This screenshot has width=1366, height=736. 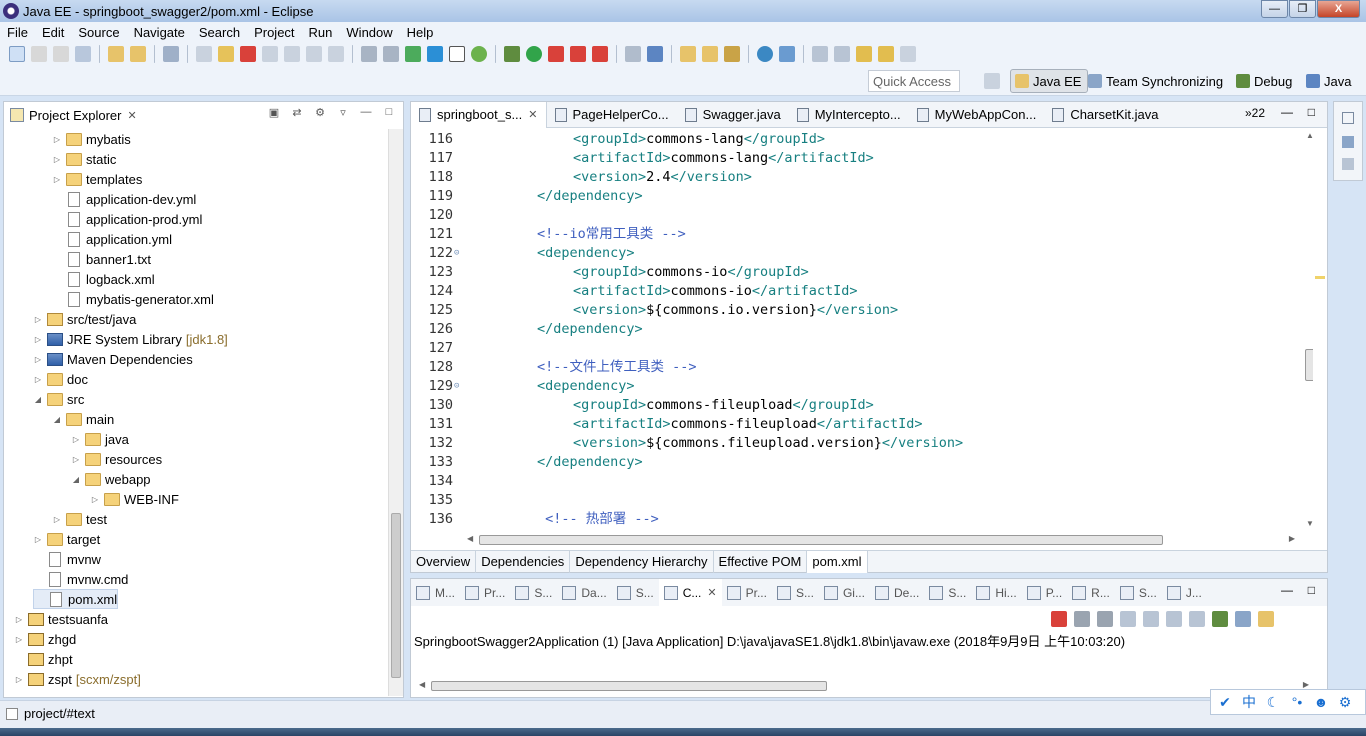 I want to click on tree-item: mvnw, so click(x=67, y=559).